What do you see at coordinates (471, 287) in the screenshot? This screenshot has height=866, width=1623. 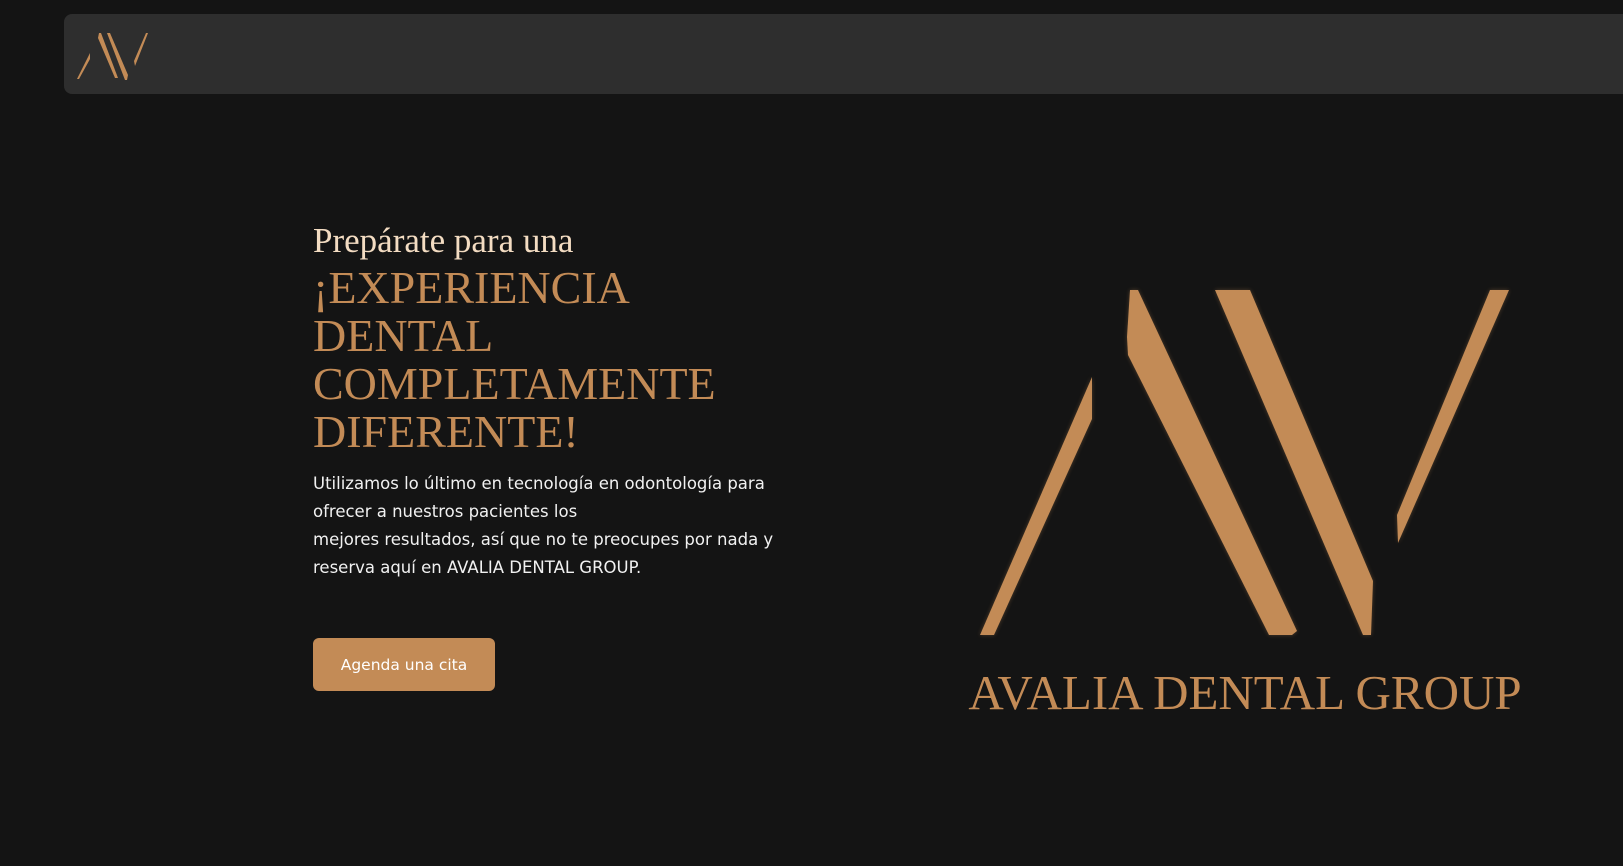 I see `headline-line: ¡EXPERIENCIA` at bounding box center [471, 287].